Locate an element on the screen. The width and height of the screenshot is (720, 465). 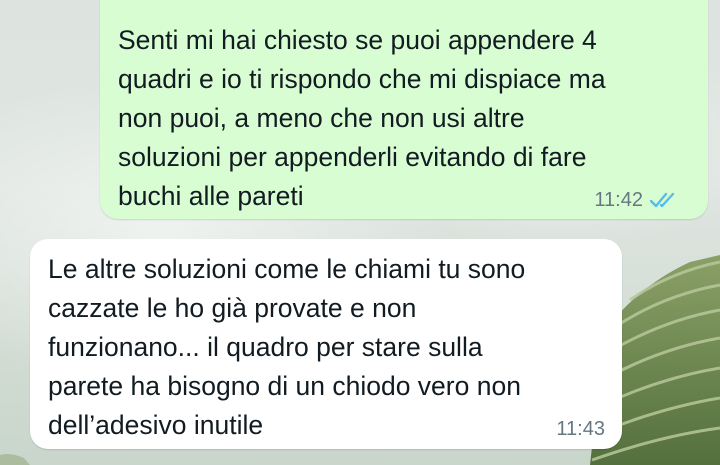
message-meta: 11:43 is located at coordinates (580, 429).